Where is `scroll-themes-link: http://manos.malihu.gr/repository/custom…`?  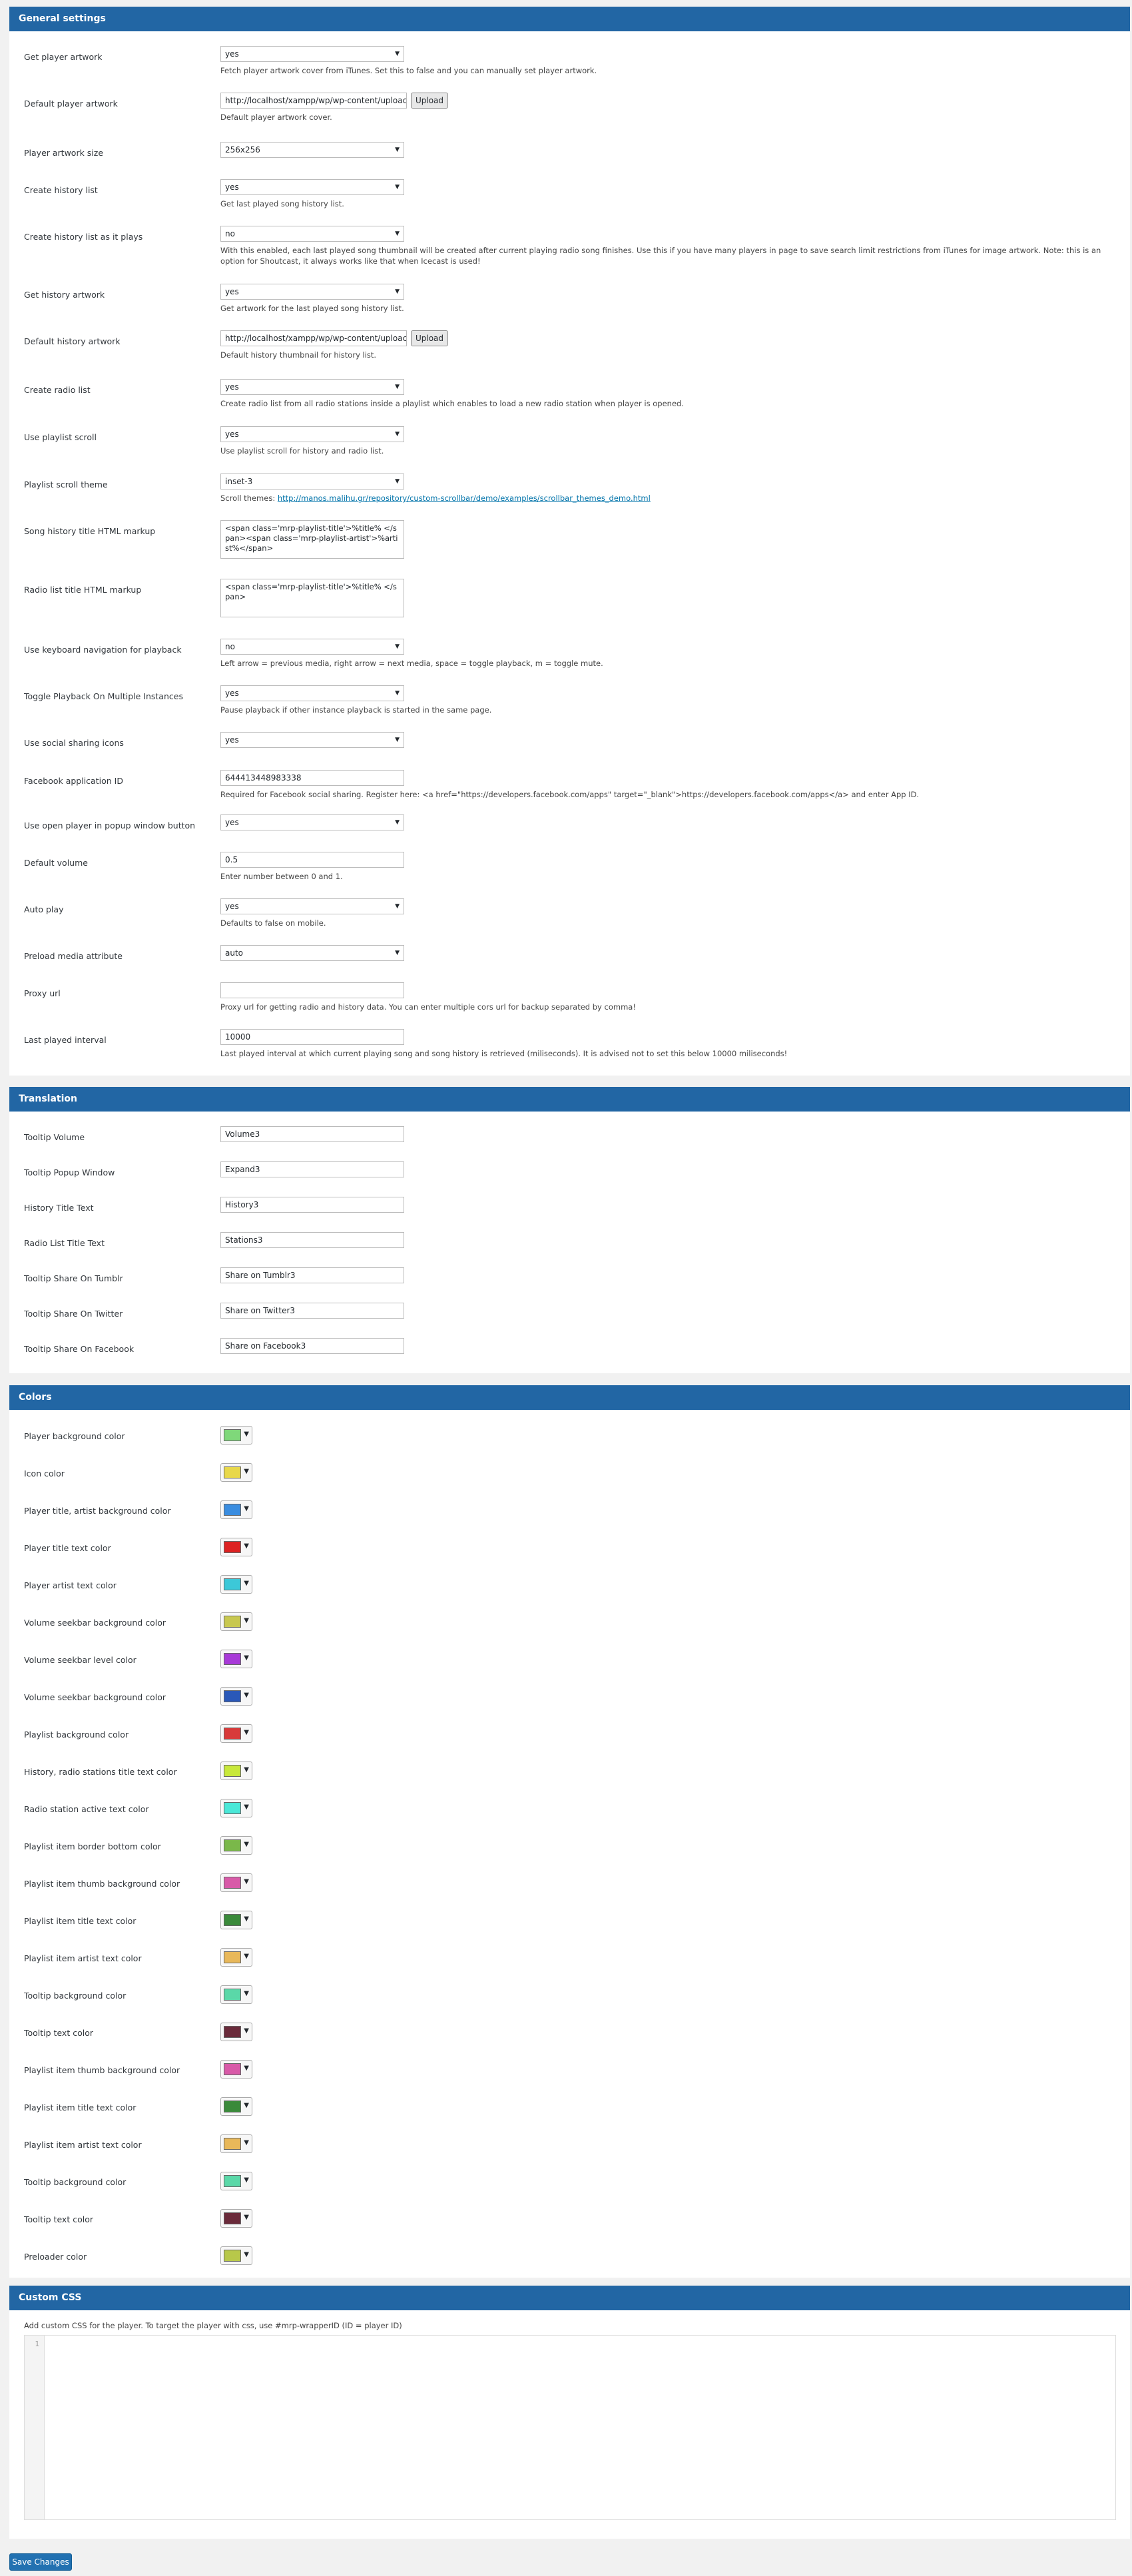 scroll-themes-link: http://manos.malihu.gr/repository/custom… is located at coordinates (464, 498).